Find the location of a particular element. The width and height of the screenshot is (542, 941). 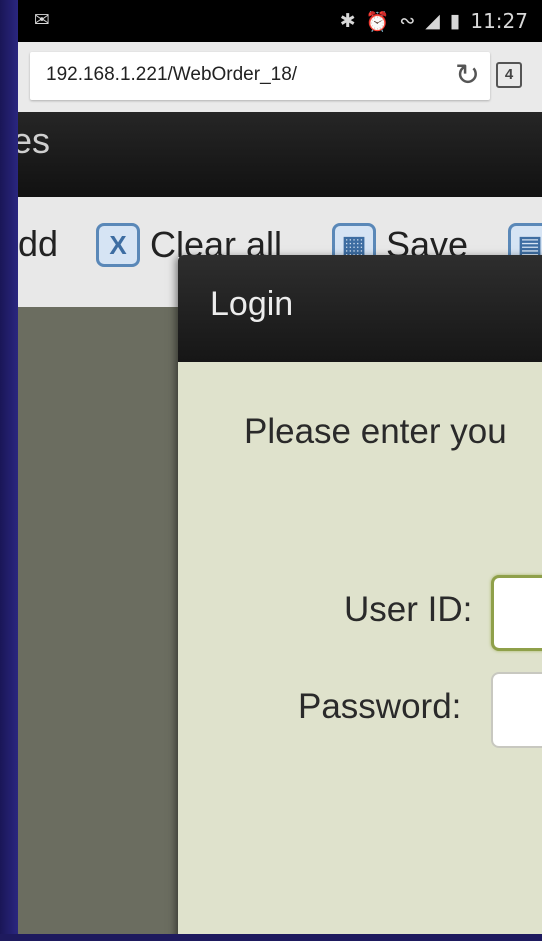

password-label: Password: is located at coordinates (380, 706).